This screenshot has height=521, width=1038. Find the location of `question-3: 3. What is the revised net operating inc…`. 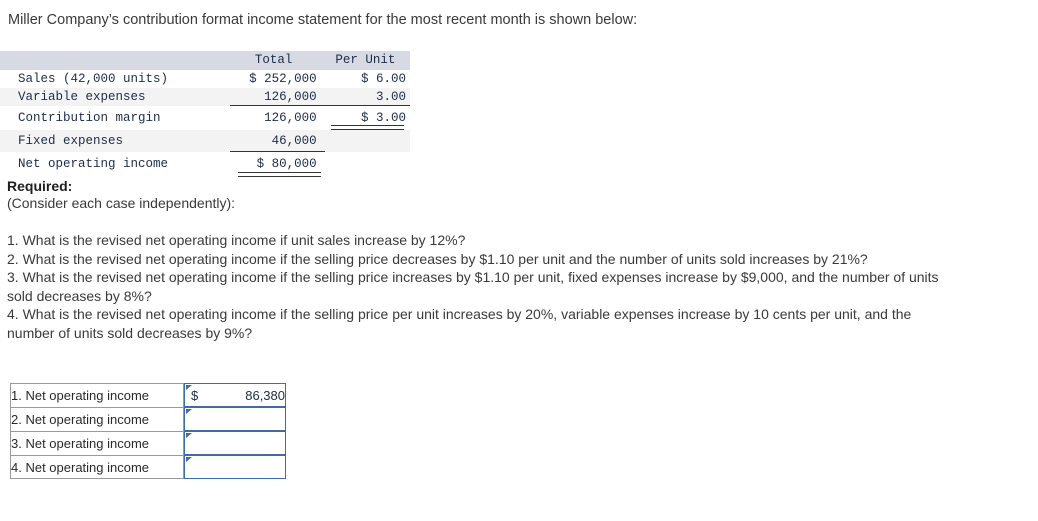

question-3: 3. What is the revised net operating inc… is located at coordinates (473, 286).